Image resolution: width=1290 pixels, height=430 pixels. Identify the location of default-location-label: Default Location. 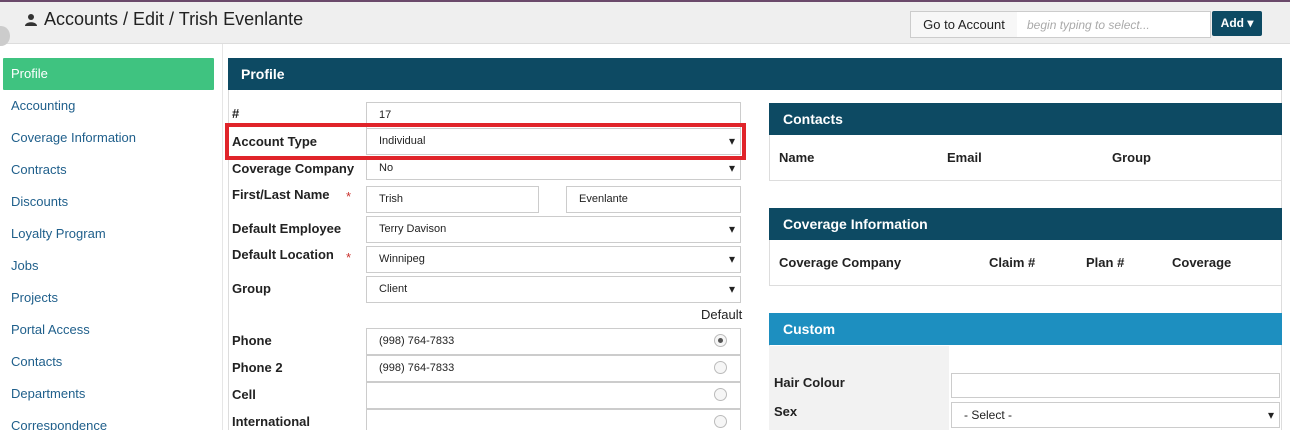
(283, 254).